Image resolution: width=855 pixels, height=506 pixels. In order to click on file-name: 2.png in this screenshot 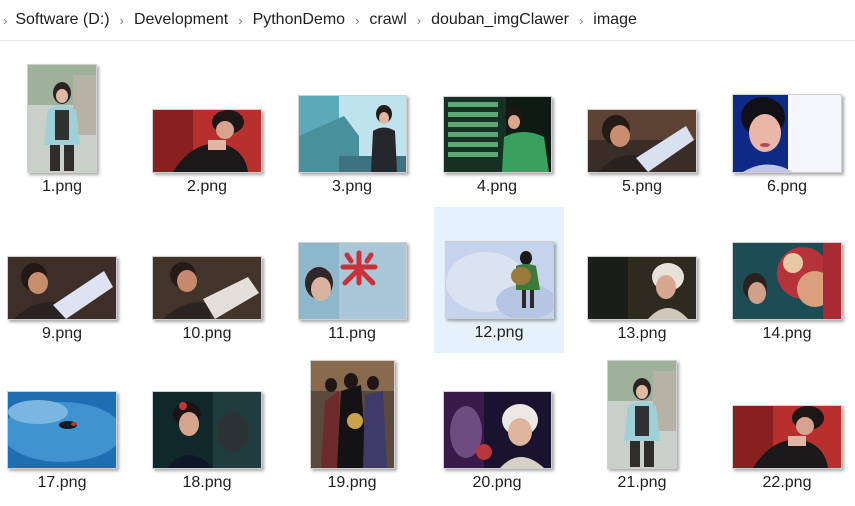, I will do `click(207, 186)`.